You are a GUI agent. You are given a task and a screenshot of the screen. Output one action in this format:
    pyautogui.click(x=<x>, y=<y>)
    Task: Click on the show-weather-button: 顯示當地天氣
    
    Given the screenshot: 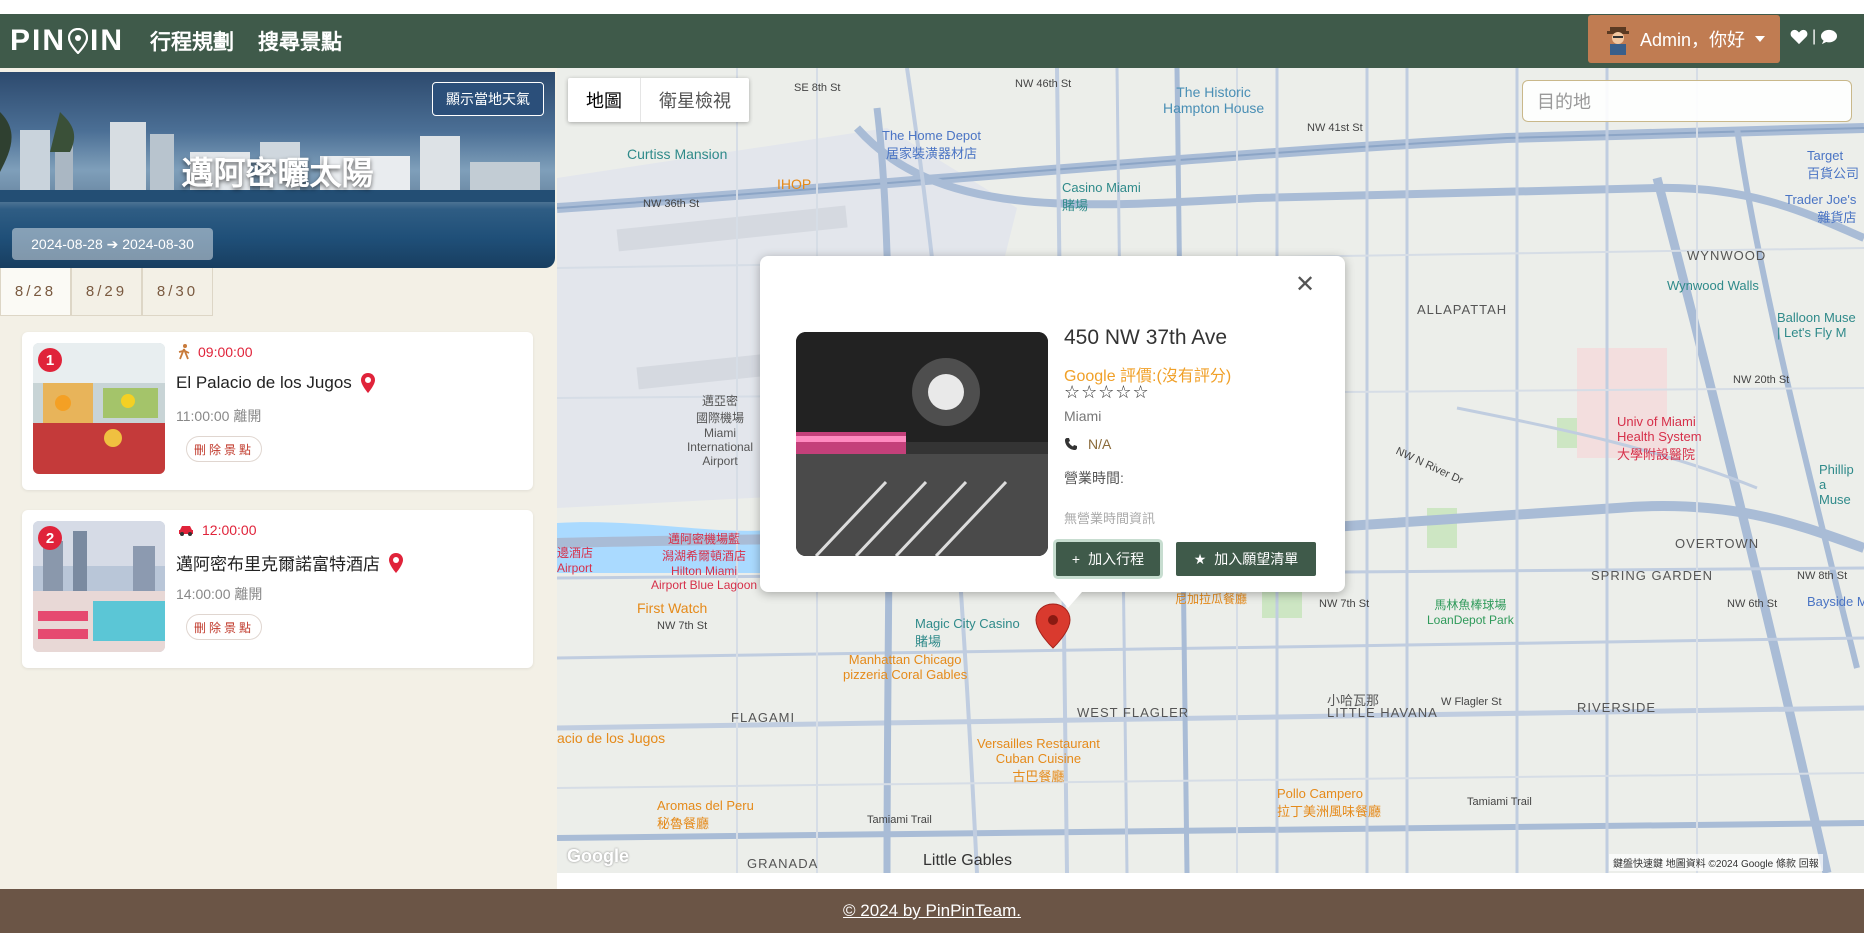 What is the action you would take?
    pyautogui.click(x=488, y=99)
    